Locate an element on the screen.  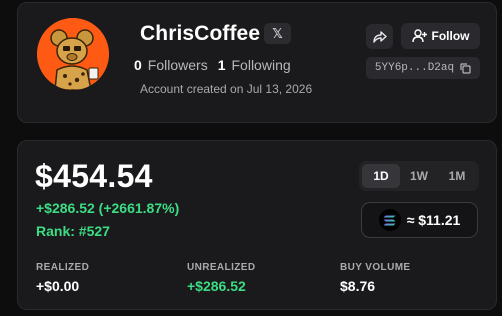
profile-name: ChrisCoffee is located at coordinates (200, 33).